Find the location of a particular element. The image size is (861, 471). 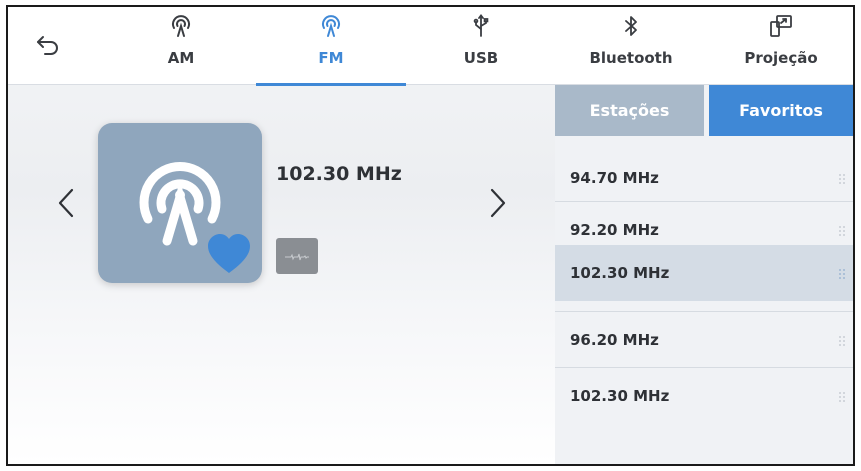

chevron-left-icon is located at coordinates (66, 205).